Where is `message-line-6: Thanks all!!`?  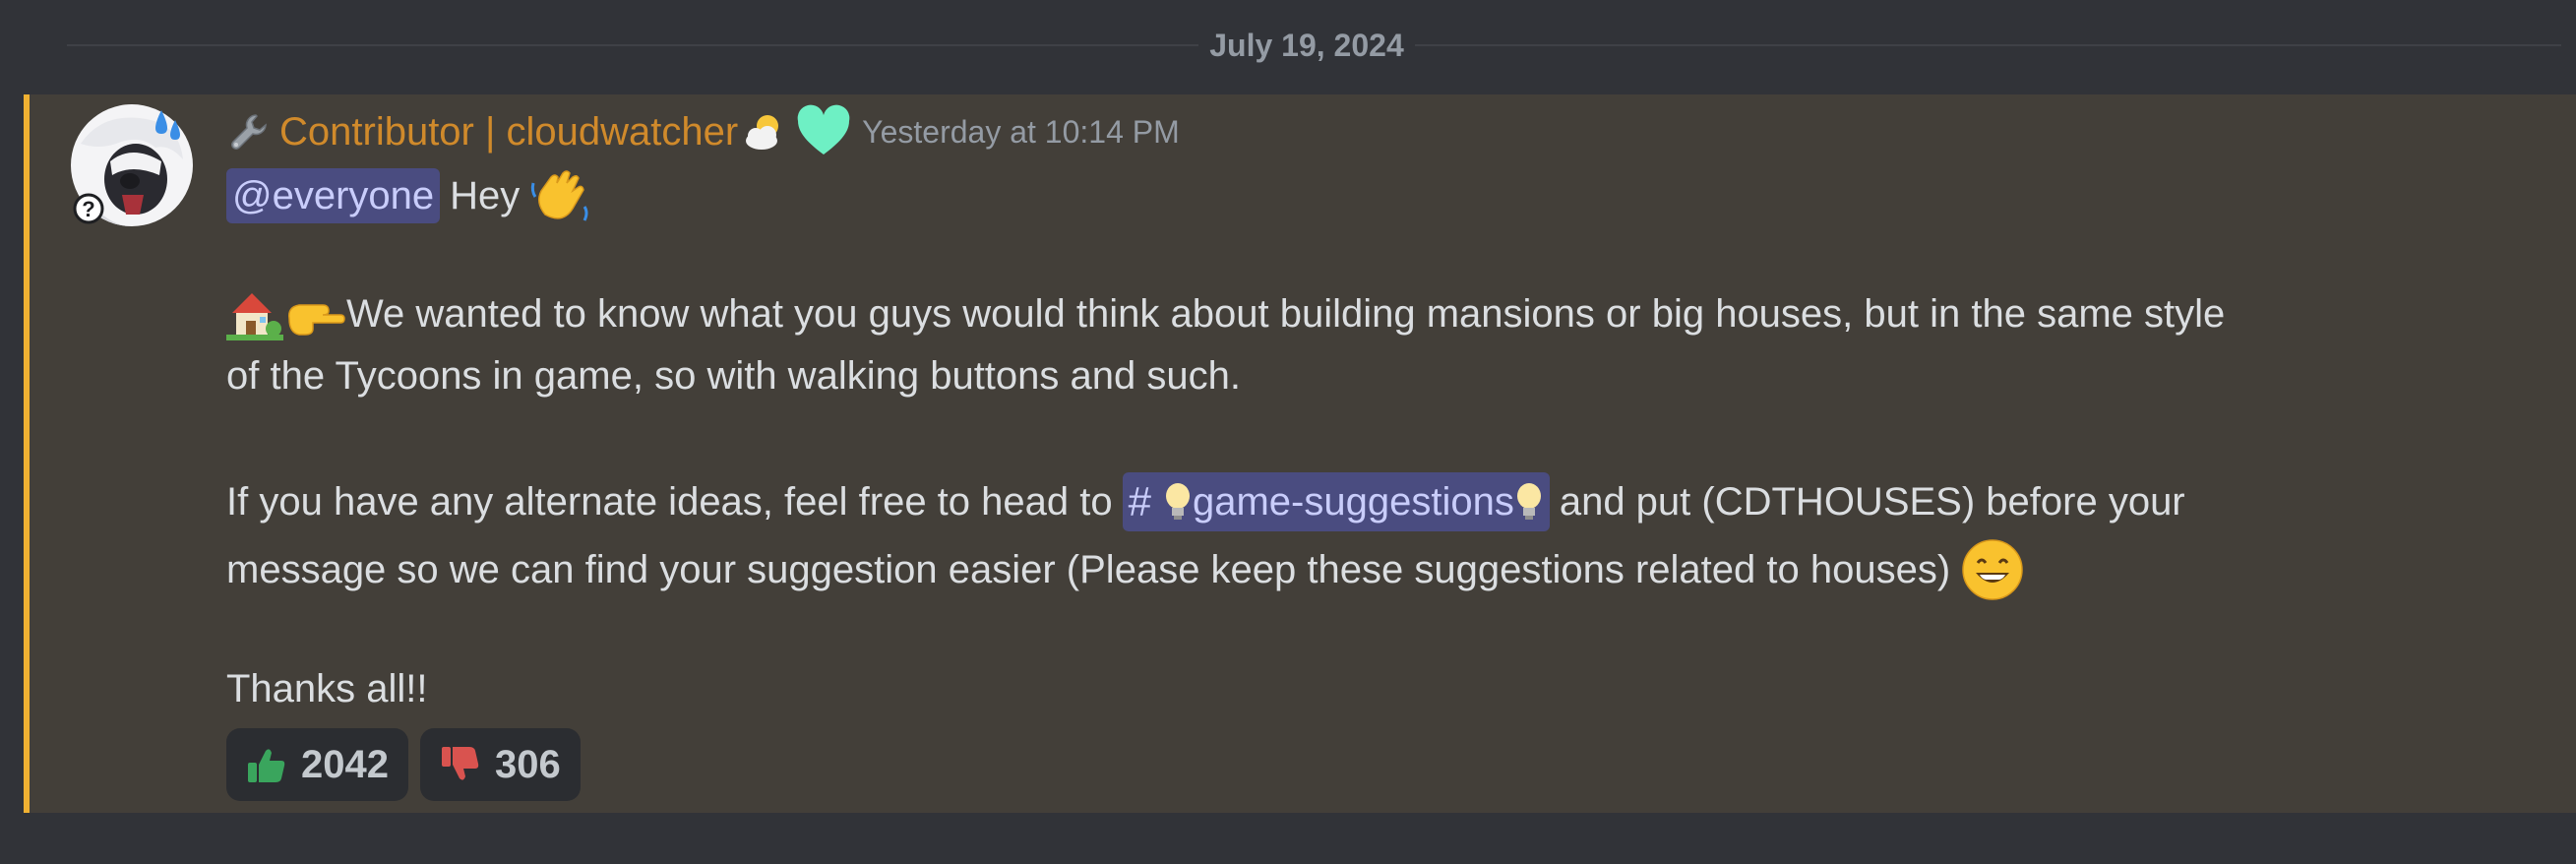 message-line-6: Thanks all!! is located at coordinates (327, 688).